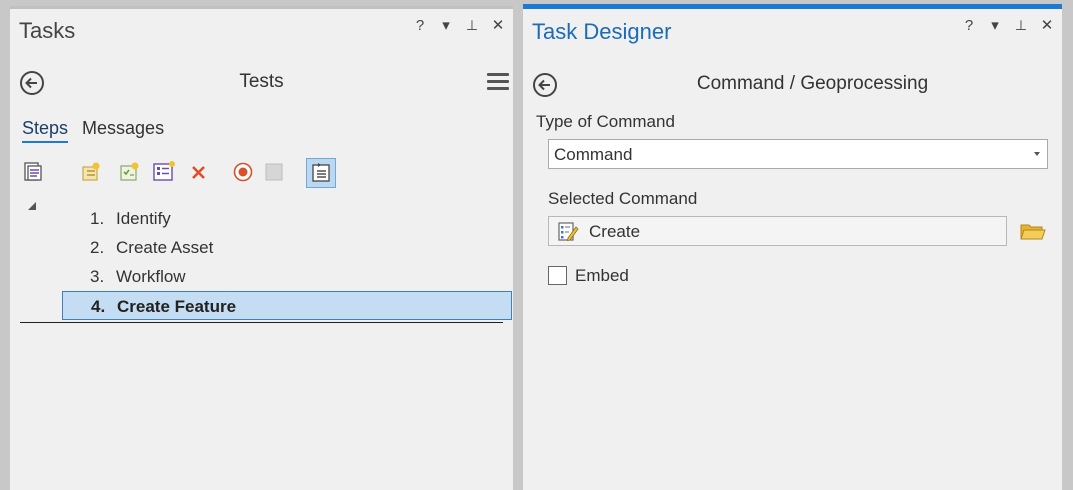 This screenshot has width=1073, height=490. What do you see at coordinates (287, 247) in the screenshot?
I see `step-item: 2. Create Asset` at bounding box center [287, 247].